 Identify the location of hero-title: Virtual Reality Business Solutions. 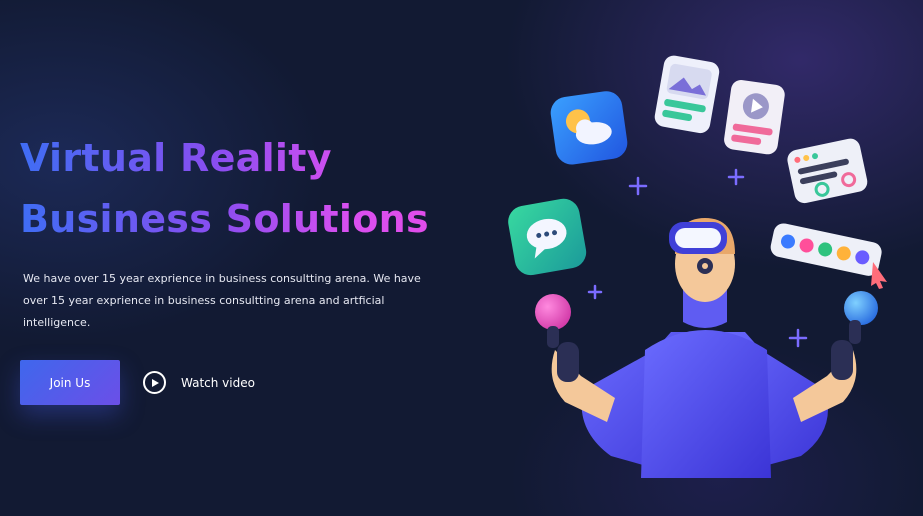
(240, 189).